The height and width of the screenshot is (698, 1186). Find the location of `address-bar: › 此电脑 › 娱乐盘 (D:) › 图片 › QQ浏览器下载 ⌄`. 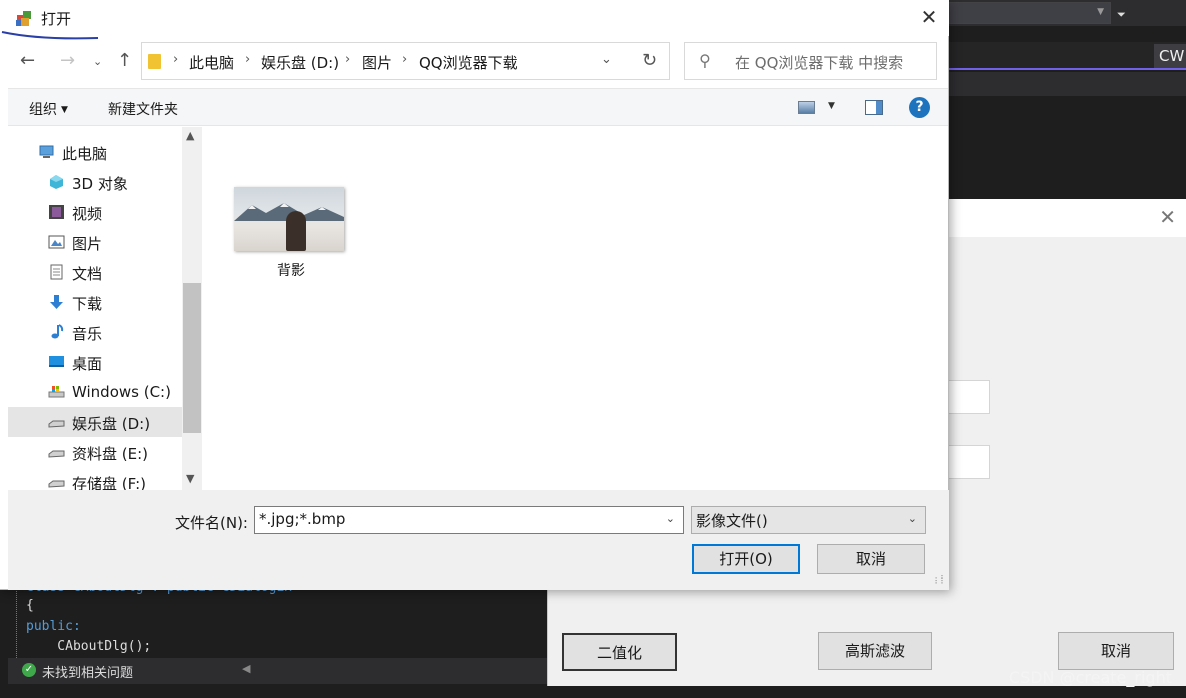

address-bar: › 此电脑 › 娱乐盘 (D:) › 图片 › QQ浏览器下载 ⌄ is located at coordinates (405, 61).